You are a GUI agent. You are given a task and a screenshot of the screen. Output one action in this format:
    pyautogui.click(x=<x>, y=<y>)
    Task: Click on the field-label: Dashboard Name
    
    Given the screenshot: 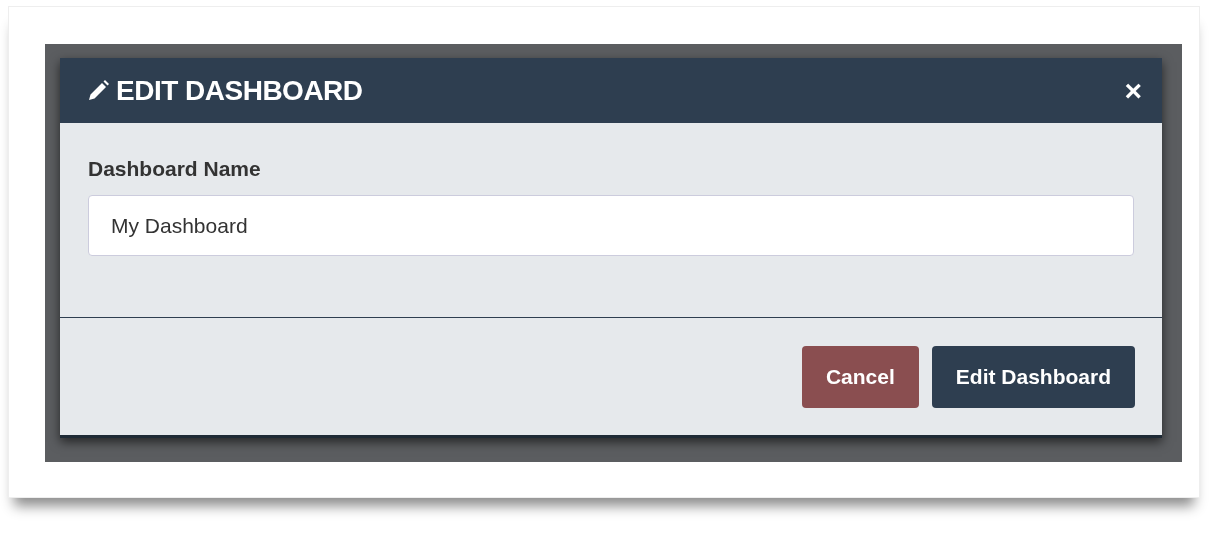 What is the action you would take?
    pyautogui.click(x=174, y=169)
    